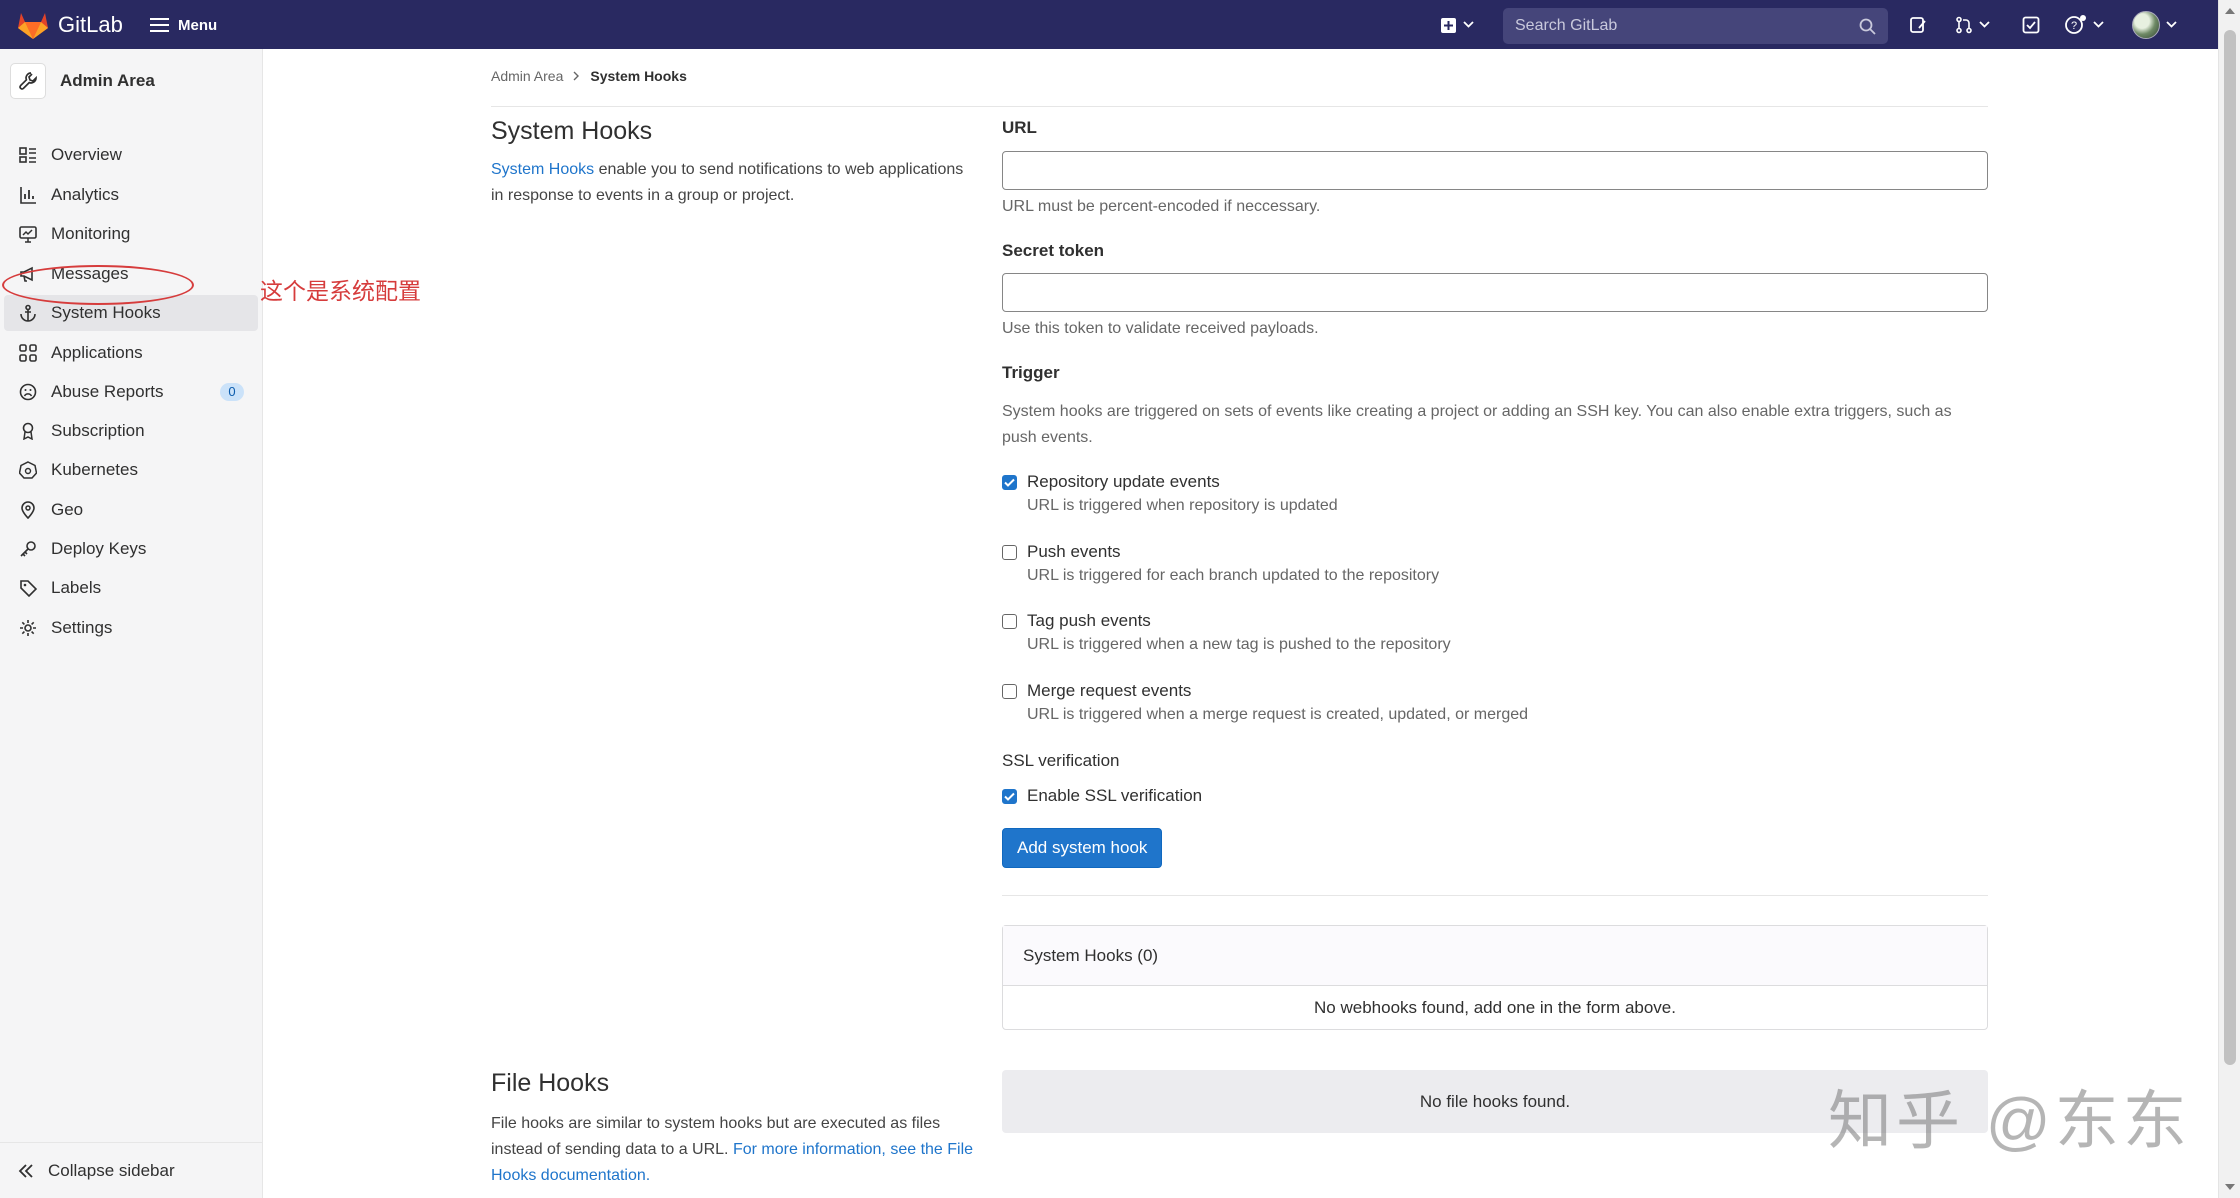  I want to click on trigger-label: Repository update events, so click(1123, 481).